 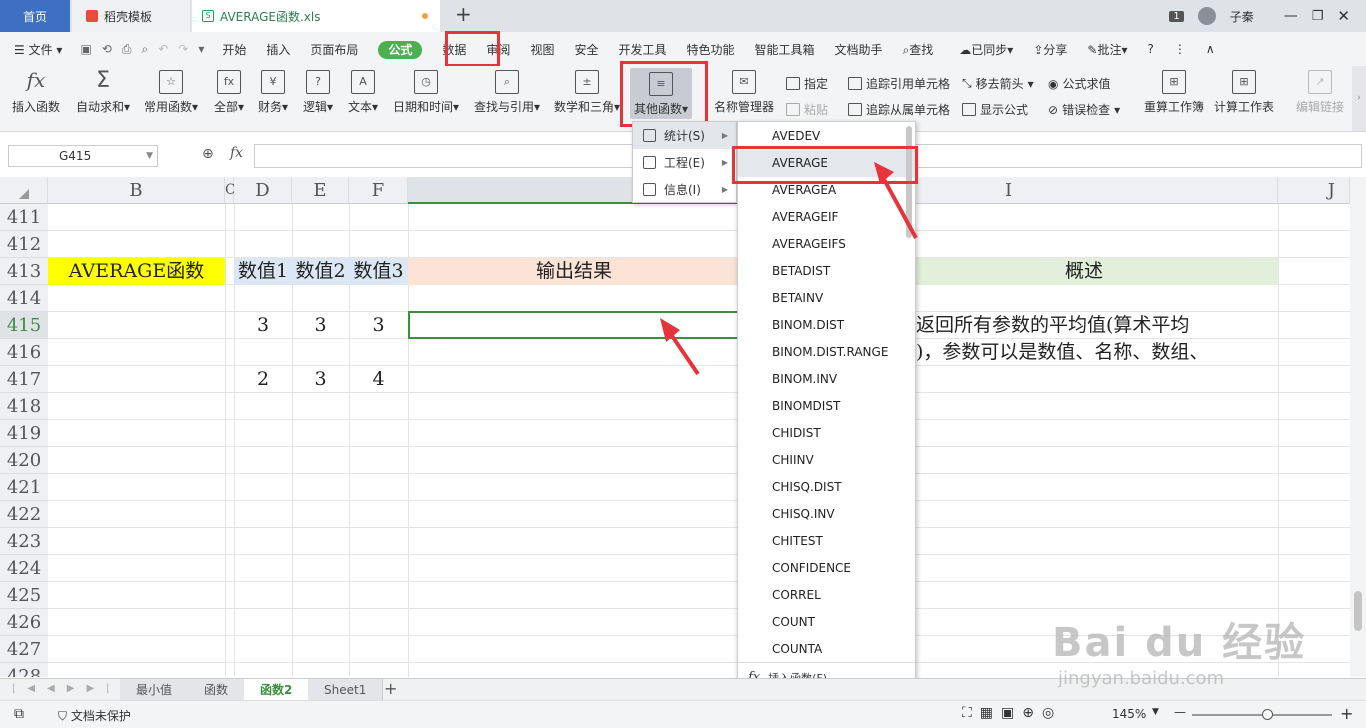 What do you see at coordinates (426, 92) in the screenshot?
I see `datetime-button: ◷ 日期和时间▾` at bounding box center [426, 92].